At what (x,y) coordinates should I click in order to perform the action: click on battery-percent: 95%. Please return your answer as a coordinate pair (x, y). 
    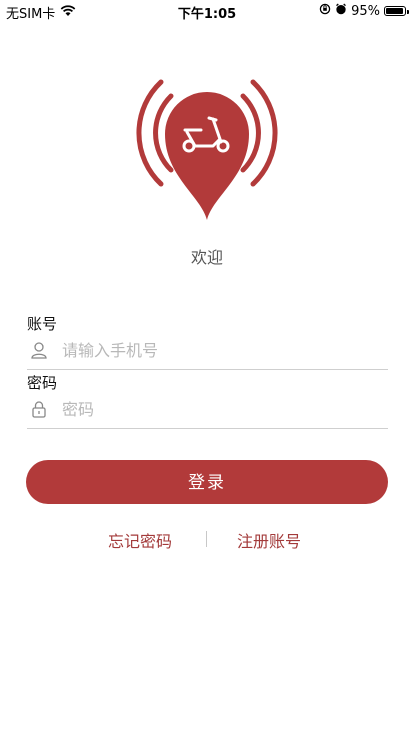
    Looking at the image, I should click on (365, 11).